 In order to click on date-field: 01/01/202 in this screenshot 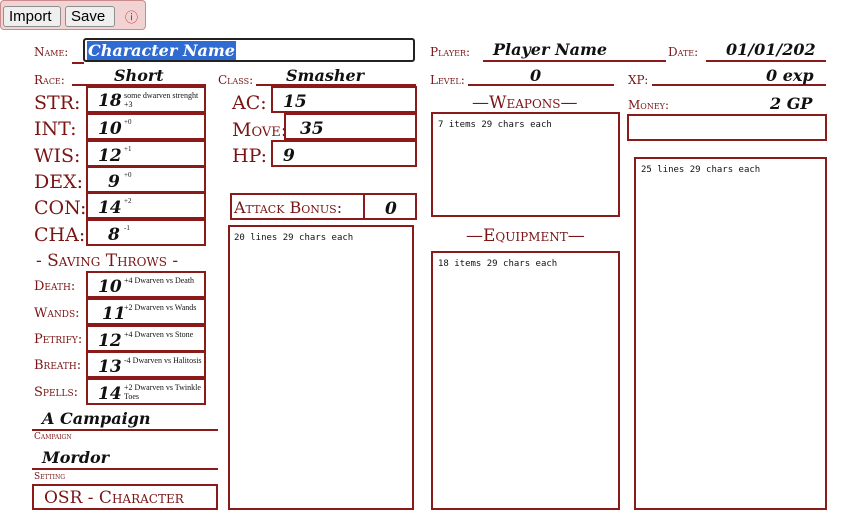, I will do `click(766, 51)`.